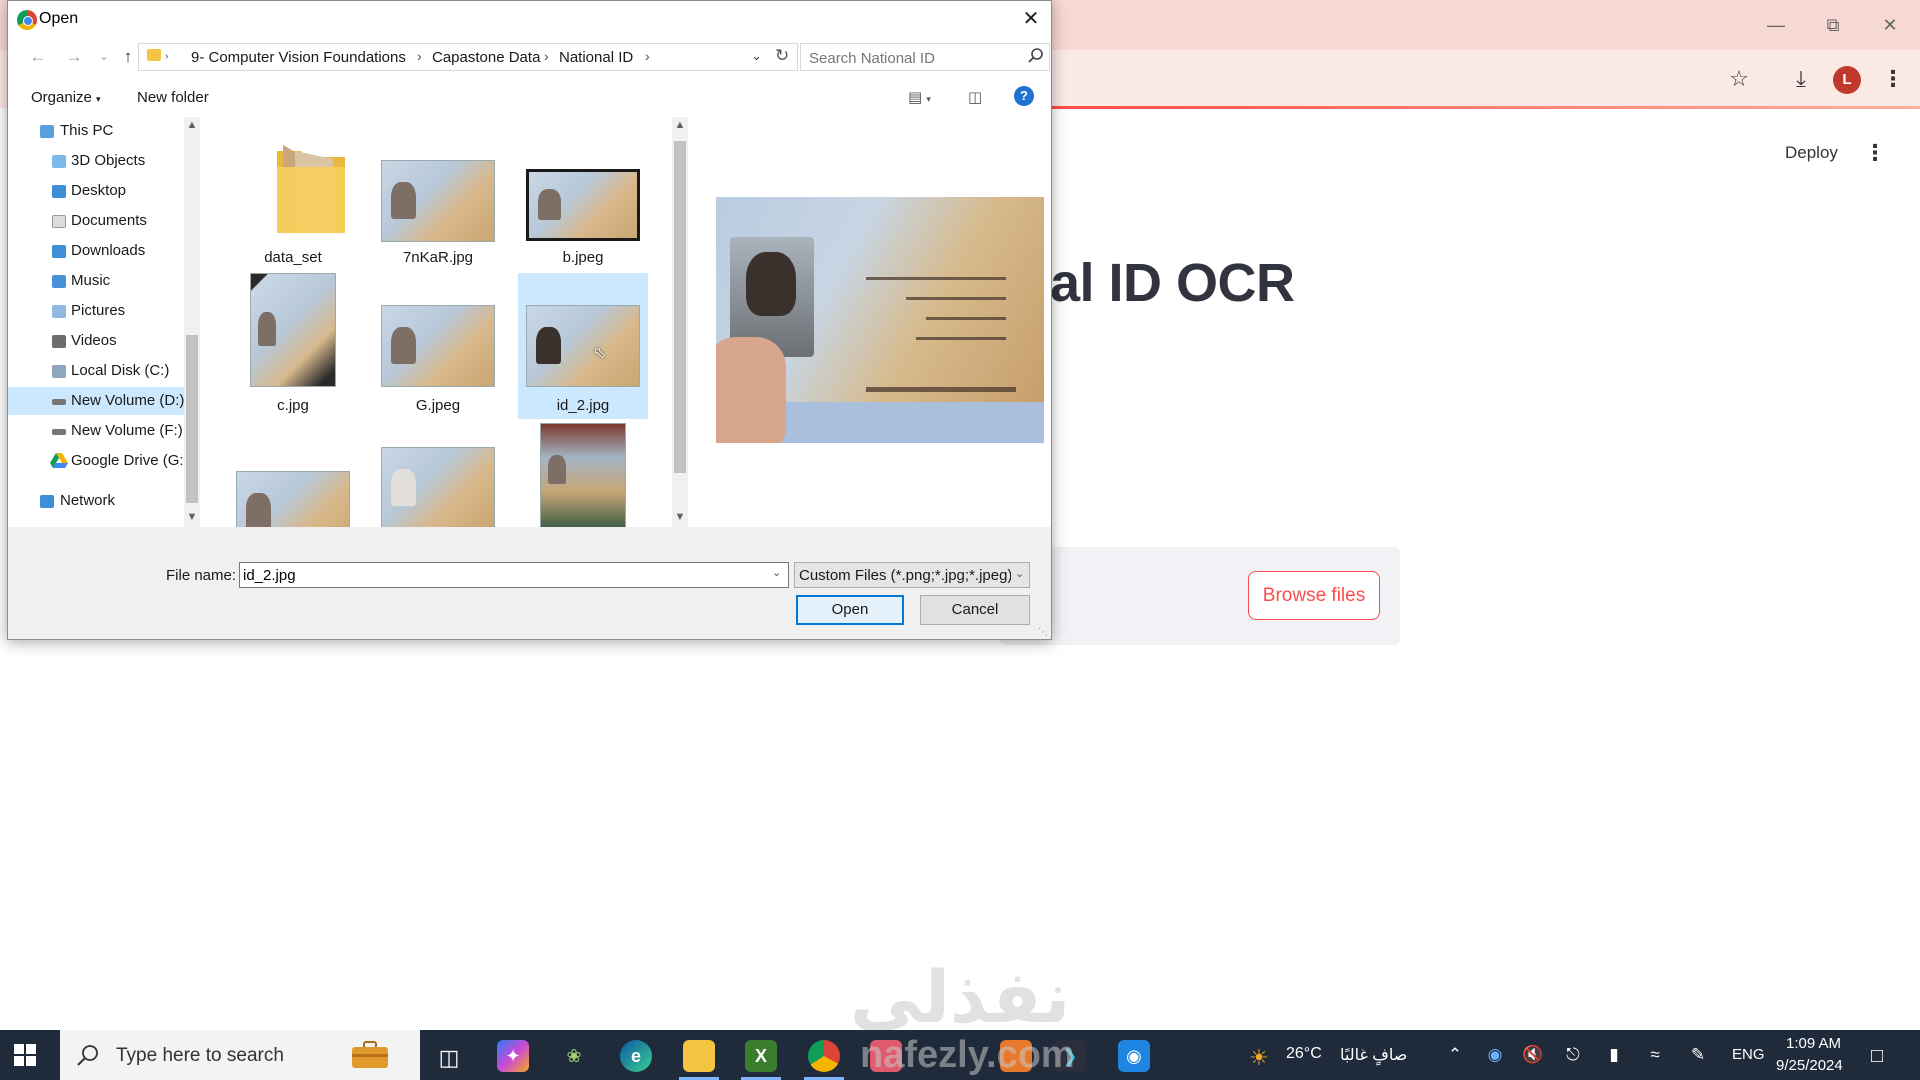  Describe the element at coordinates (97, 401) in the screenshot. I see `sidebar-item-new-volume-d: New Volume (D:)` at that location.